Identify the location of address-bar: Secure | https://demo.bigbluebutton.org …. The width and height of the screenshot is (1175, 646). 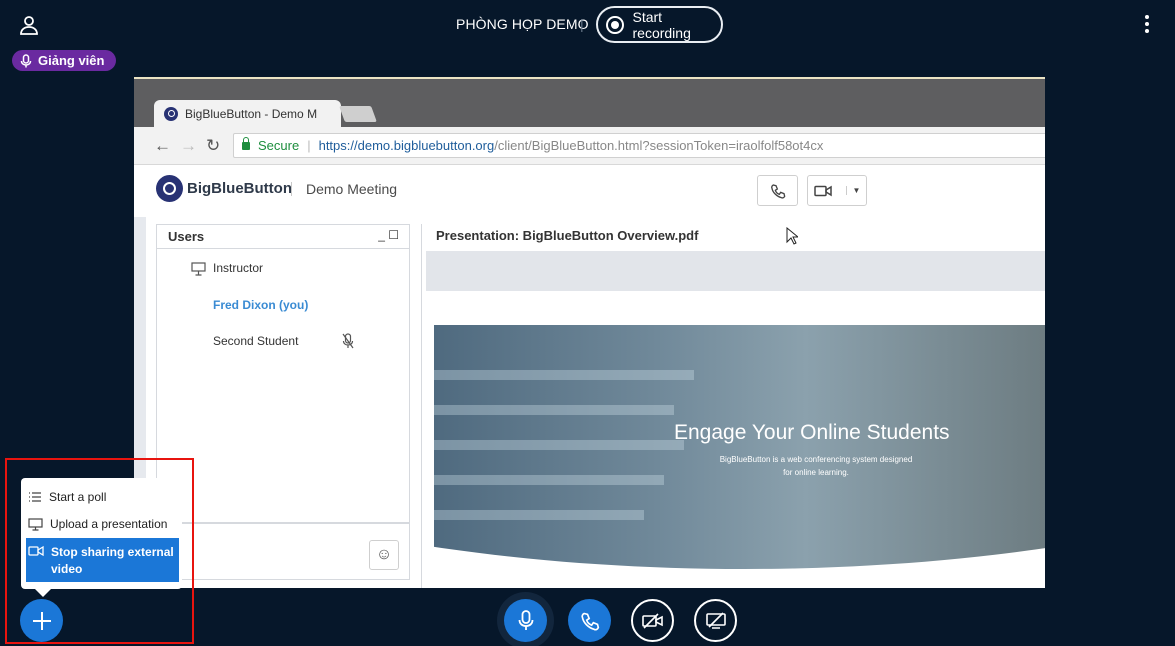
(639, 145).